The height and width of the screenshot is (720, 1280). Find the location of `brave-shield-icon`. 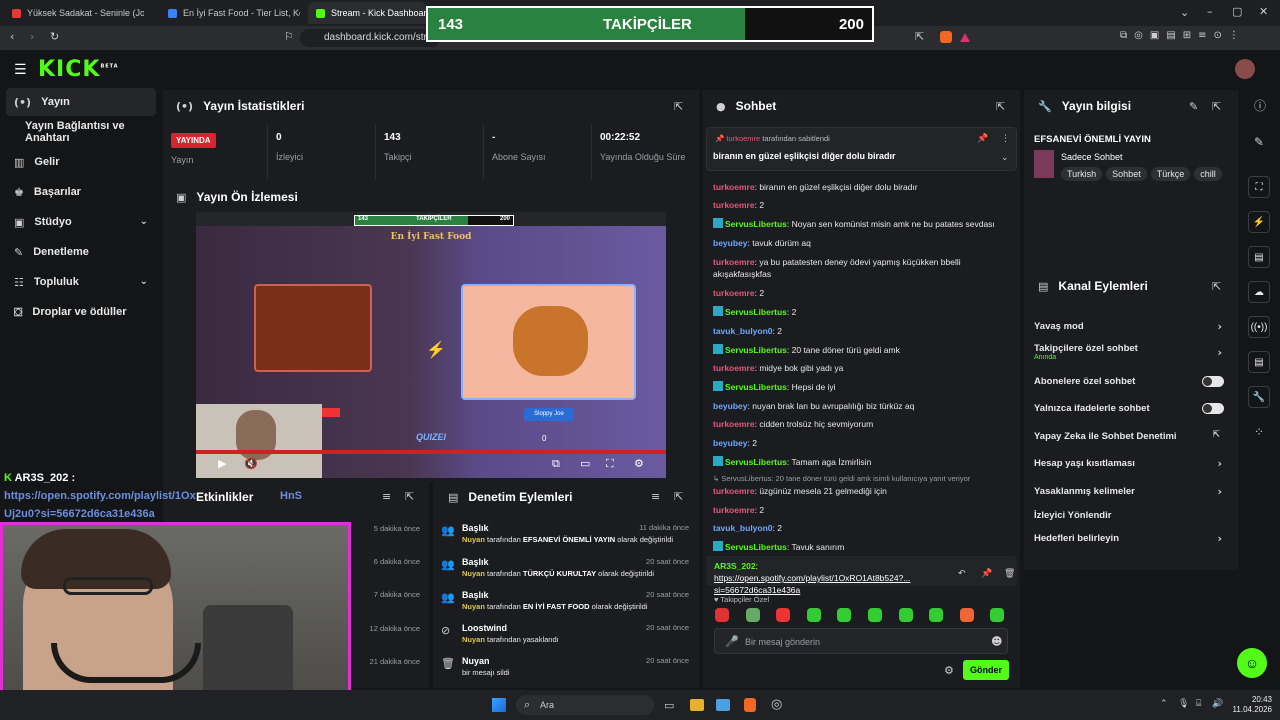

brave-shield-icon is located at coordinates (946, 37).